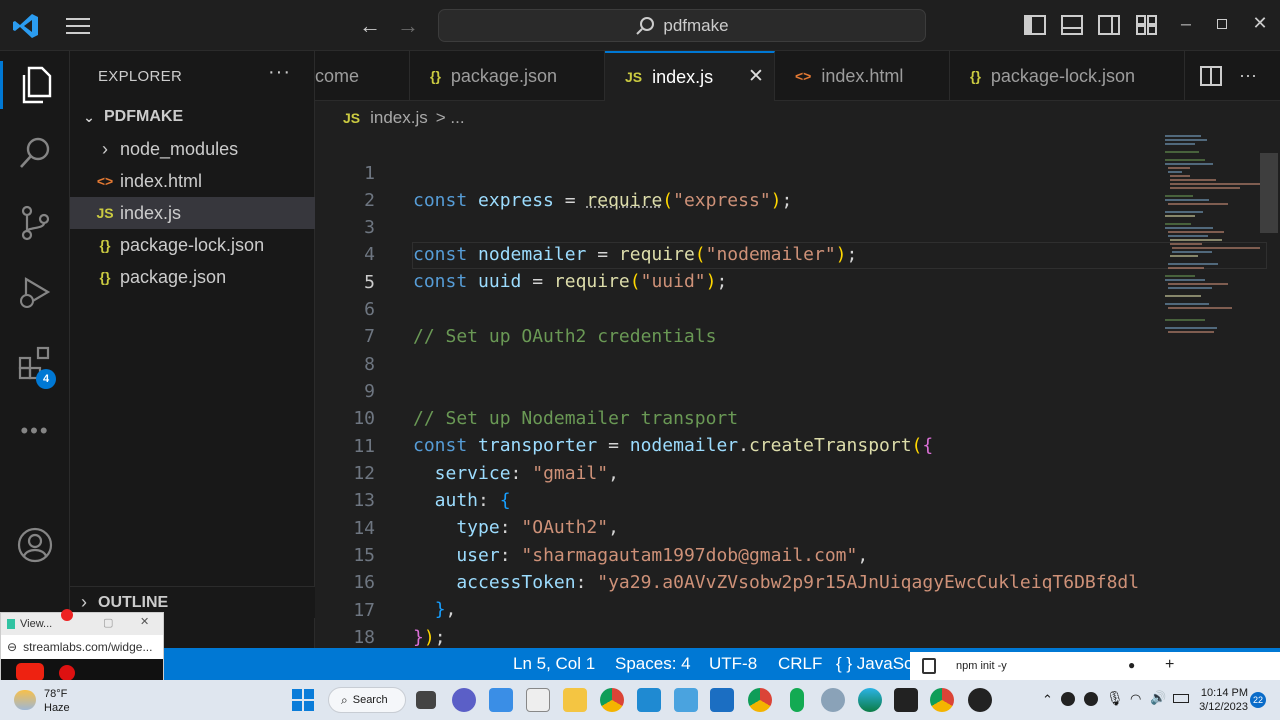  I want to click on microphone-icon: 🎙, so click(1115, 698).